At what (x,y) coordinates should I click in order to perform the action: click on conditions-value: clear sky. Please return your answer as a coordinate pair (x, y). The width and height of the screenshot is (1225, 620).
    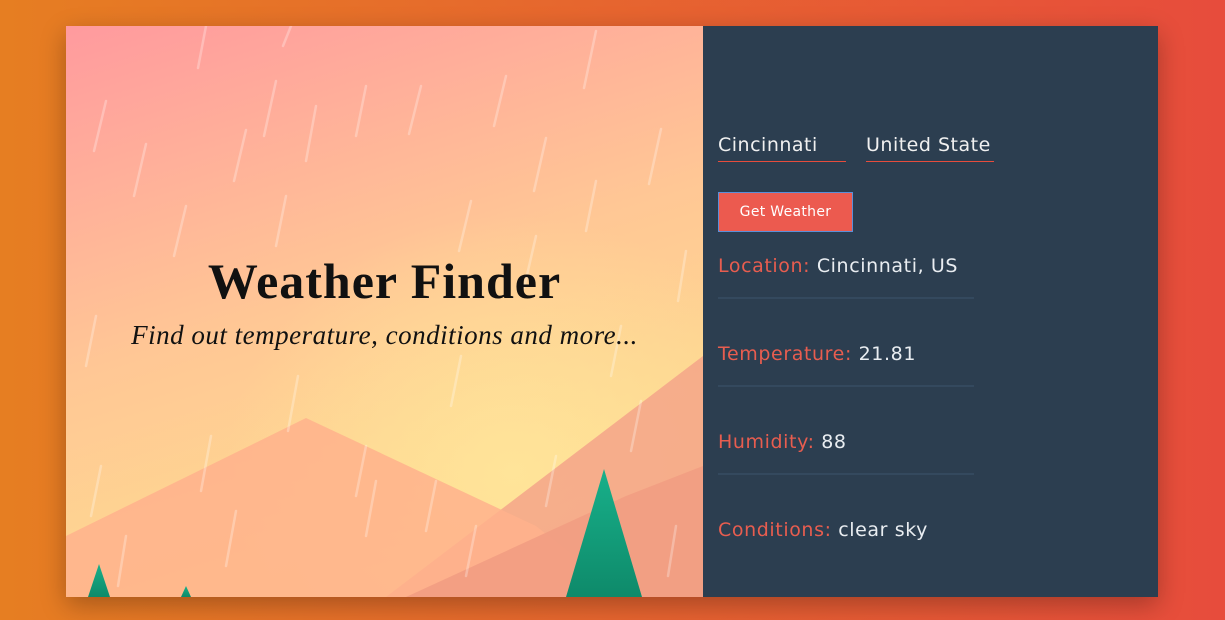
    Looking at the image, I should click on (883, 530).